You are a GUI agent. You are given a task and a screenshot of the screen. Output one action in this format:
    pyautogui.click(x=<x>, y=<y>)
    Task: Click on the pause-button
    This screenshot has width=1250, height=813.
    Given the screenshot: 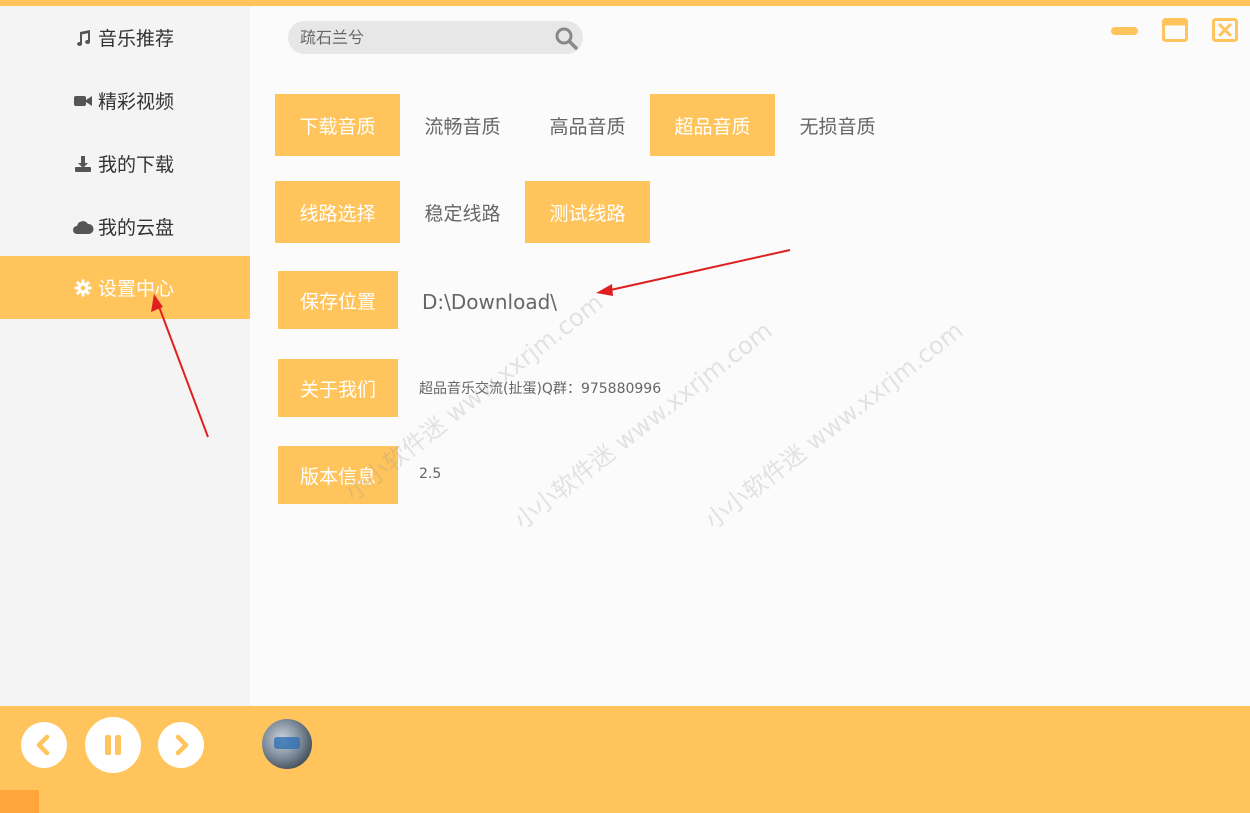 What is the action you would take?
    pyautogui.click(x=113, y=745)
    